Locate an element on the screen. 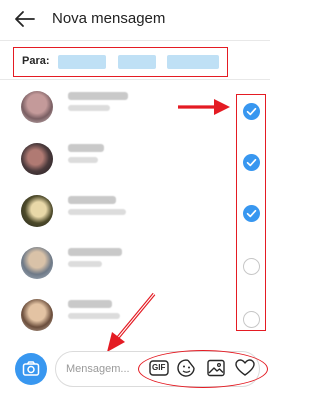 The image size is (320, 400). camera-icon is located at coordinates (31, 368).